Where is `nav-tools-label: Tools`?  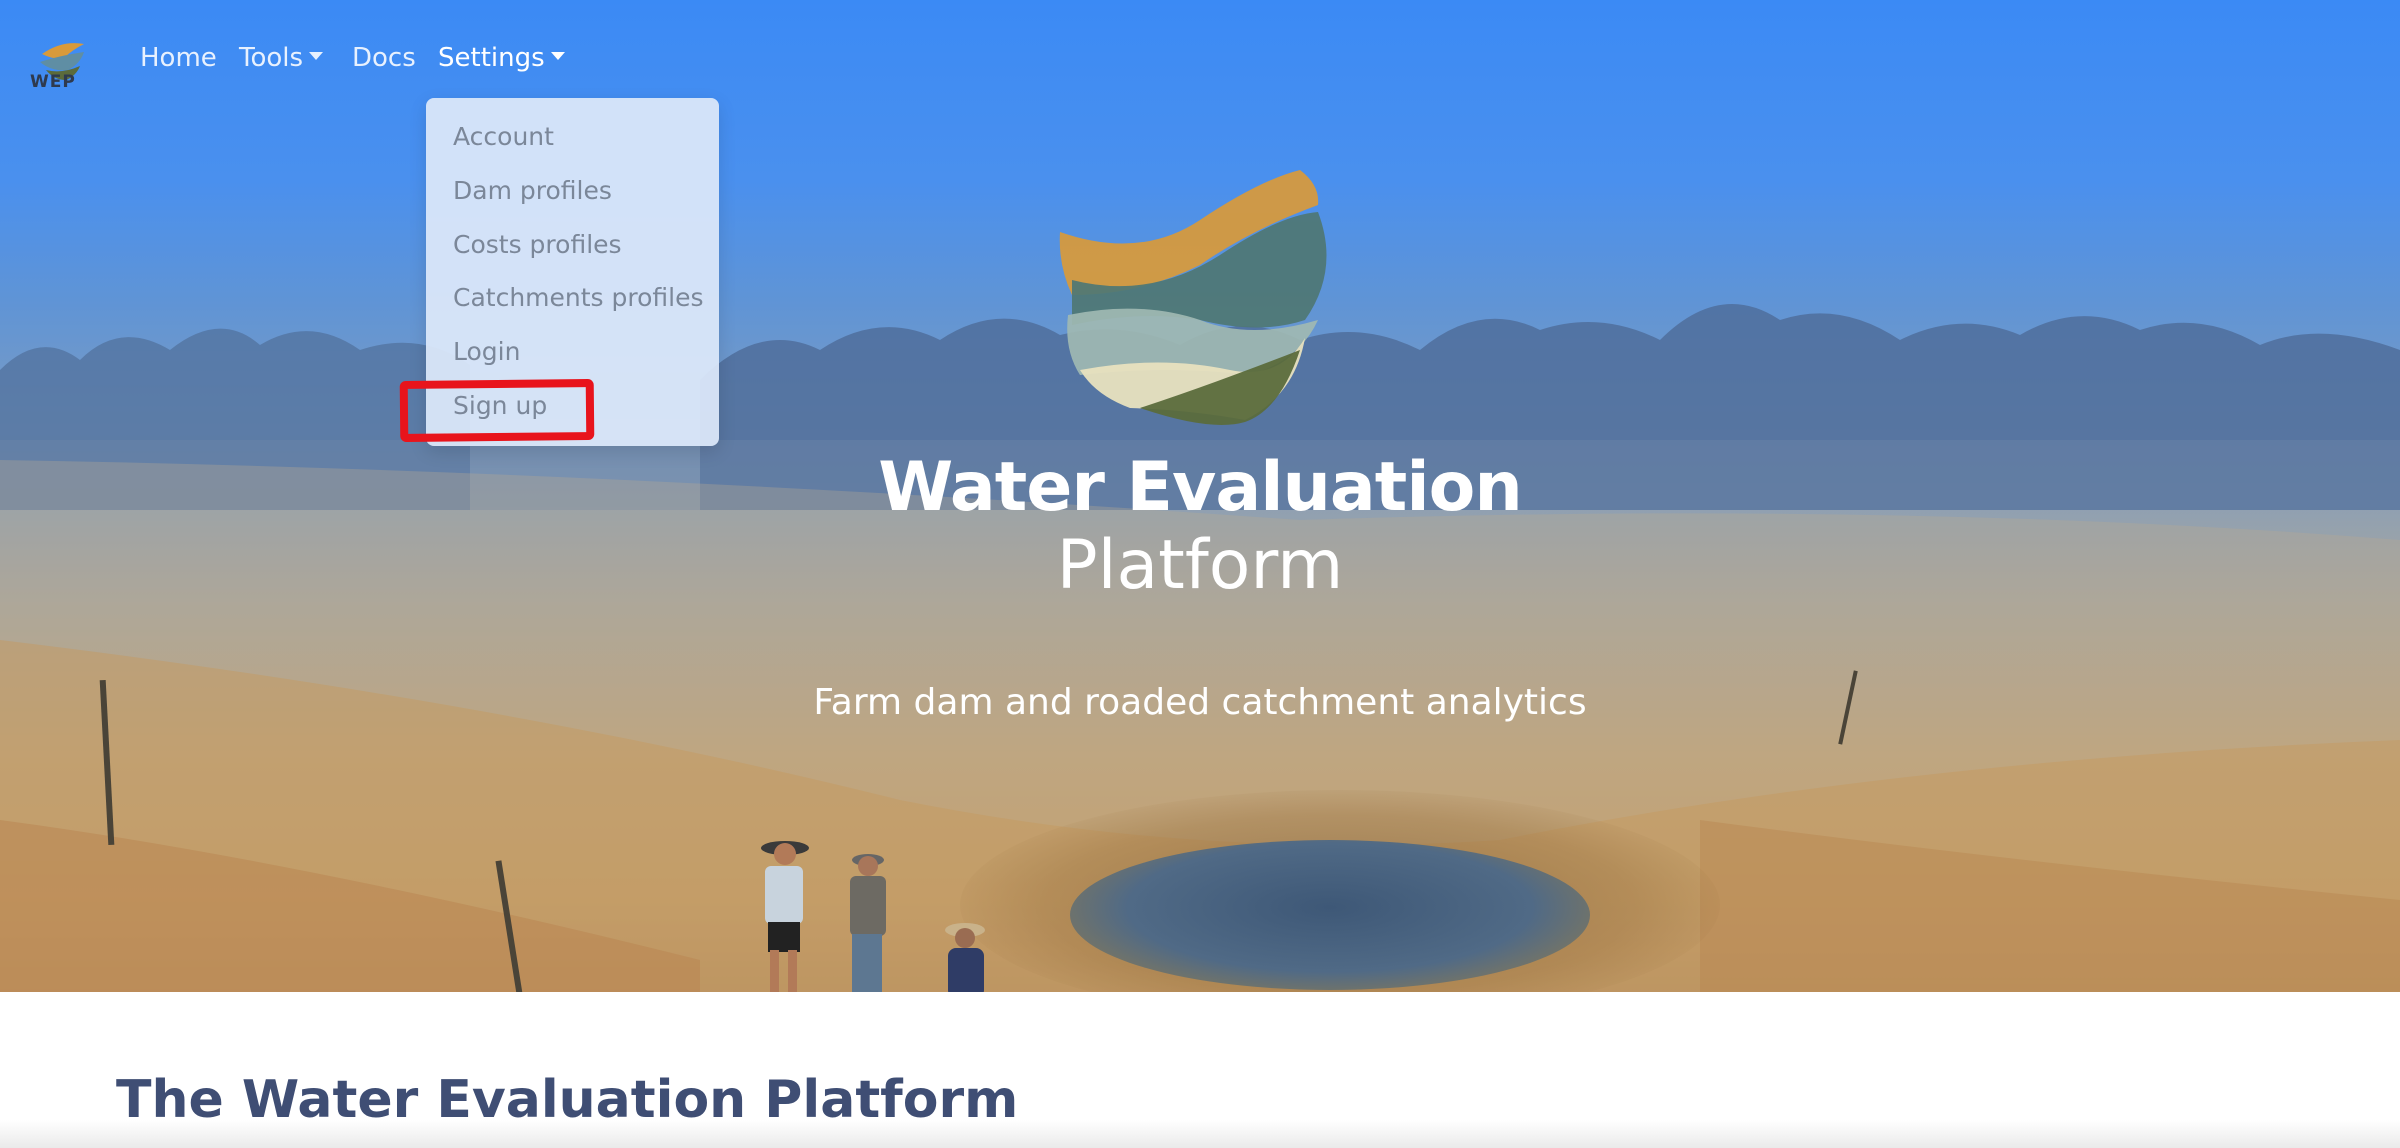
nav-tools-label: Tools is located at coordinates (271, 58).